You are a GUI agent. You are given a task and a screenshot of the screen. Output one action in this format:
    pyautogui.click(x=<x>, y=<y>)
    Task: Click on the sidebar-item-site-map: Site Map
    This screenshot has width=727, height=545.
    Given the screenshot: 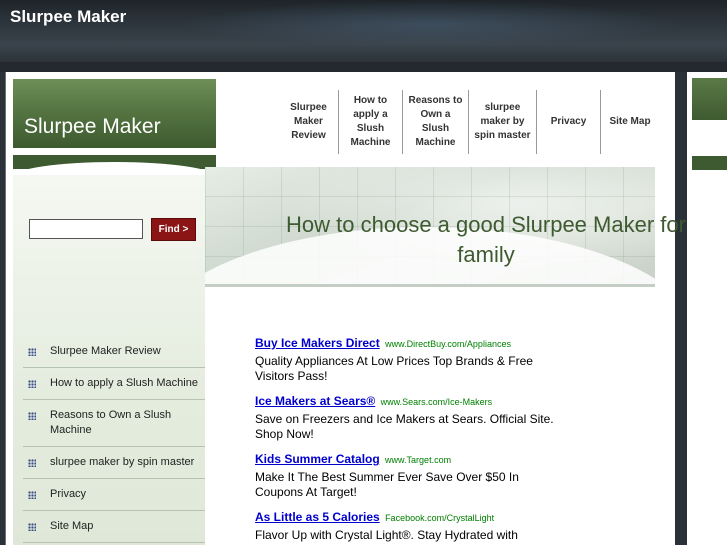 What is the action you would take?
    pyautogui.click(x=114, y=527)
    